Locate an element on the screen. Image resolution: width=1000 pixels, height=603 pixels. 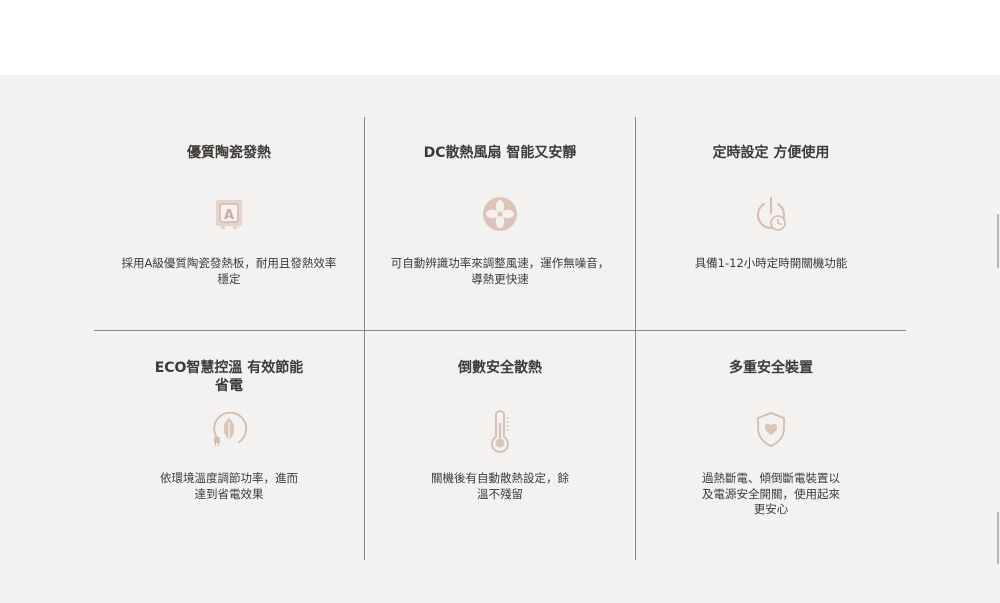
description-line: 關機後有自動散熱設定，餘 is located at coordinates (500, 478).